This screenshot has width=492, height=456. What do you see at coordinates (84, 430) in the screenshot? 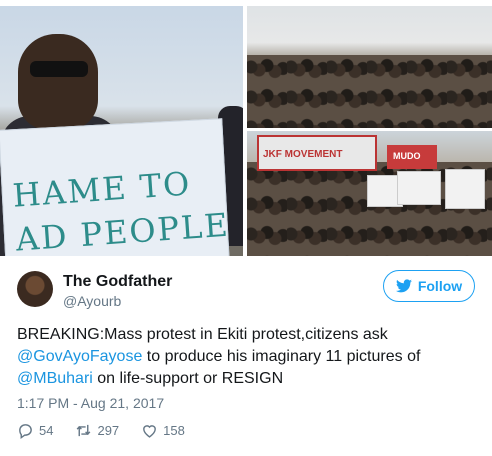
I see `retweet-icon` at bounding box center [84, 430].